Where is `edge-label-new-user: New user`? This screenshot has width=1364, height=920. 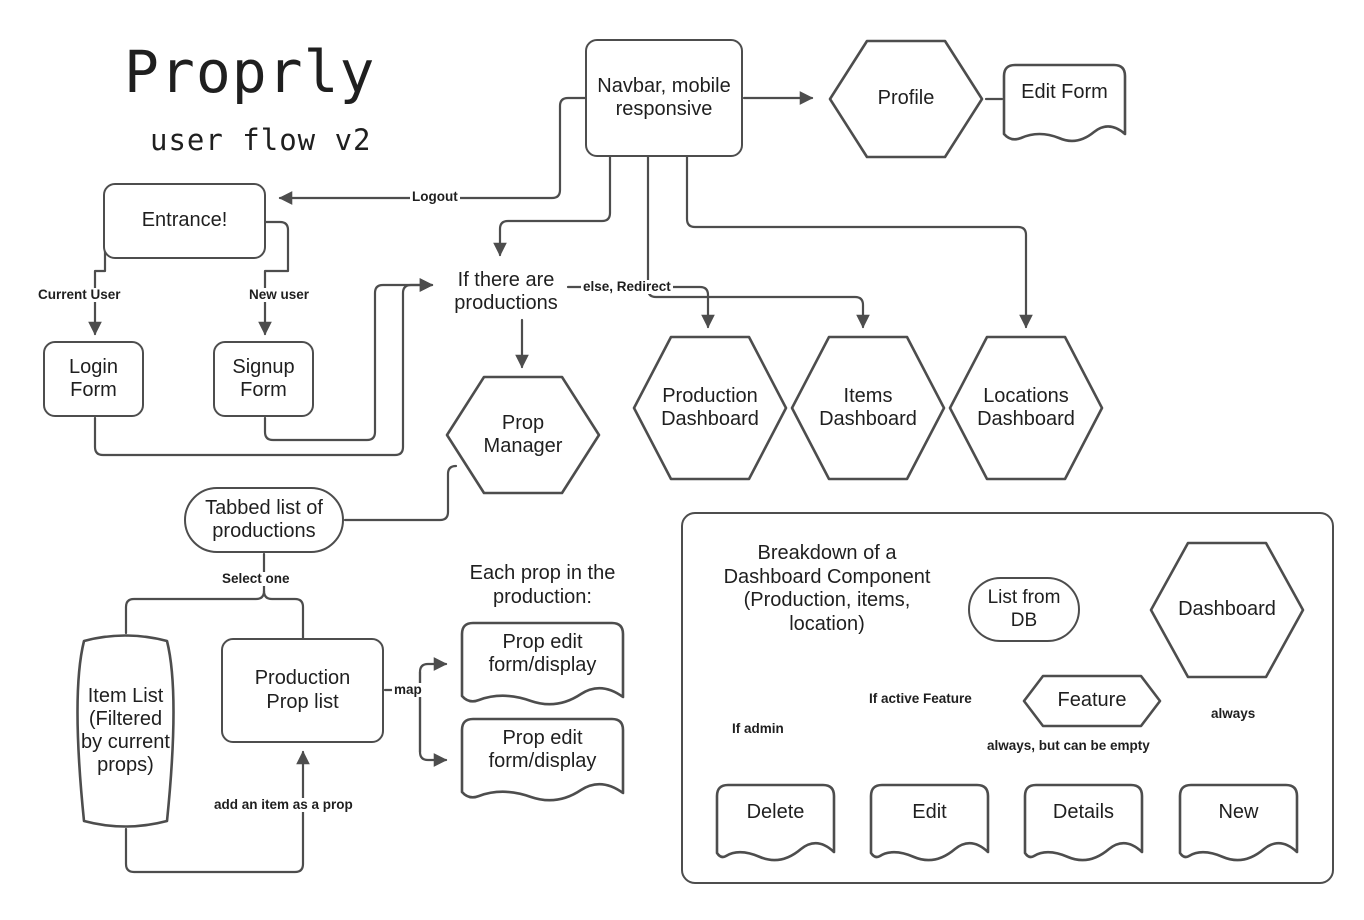
edge-label-new-user: New user is located at coordinates (279, 294).